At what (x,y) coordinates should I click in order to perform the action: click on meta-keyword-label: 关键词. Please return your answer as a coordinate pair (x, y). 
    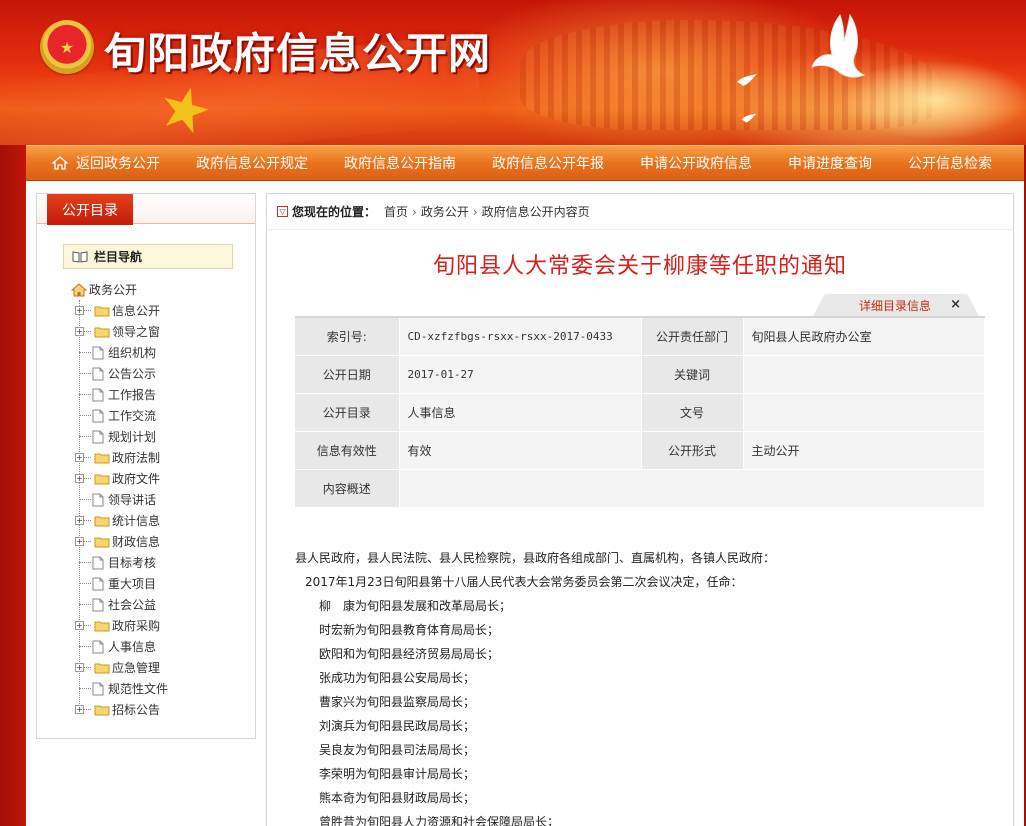
    Looking at the image, I should click on (692, 374).